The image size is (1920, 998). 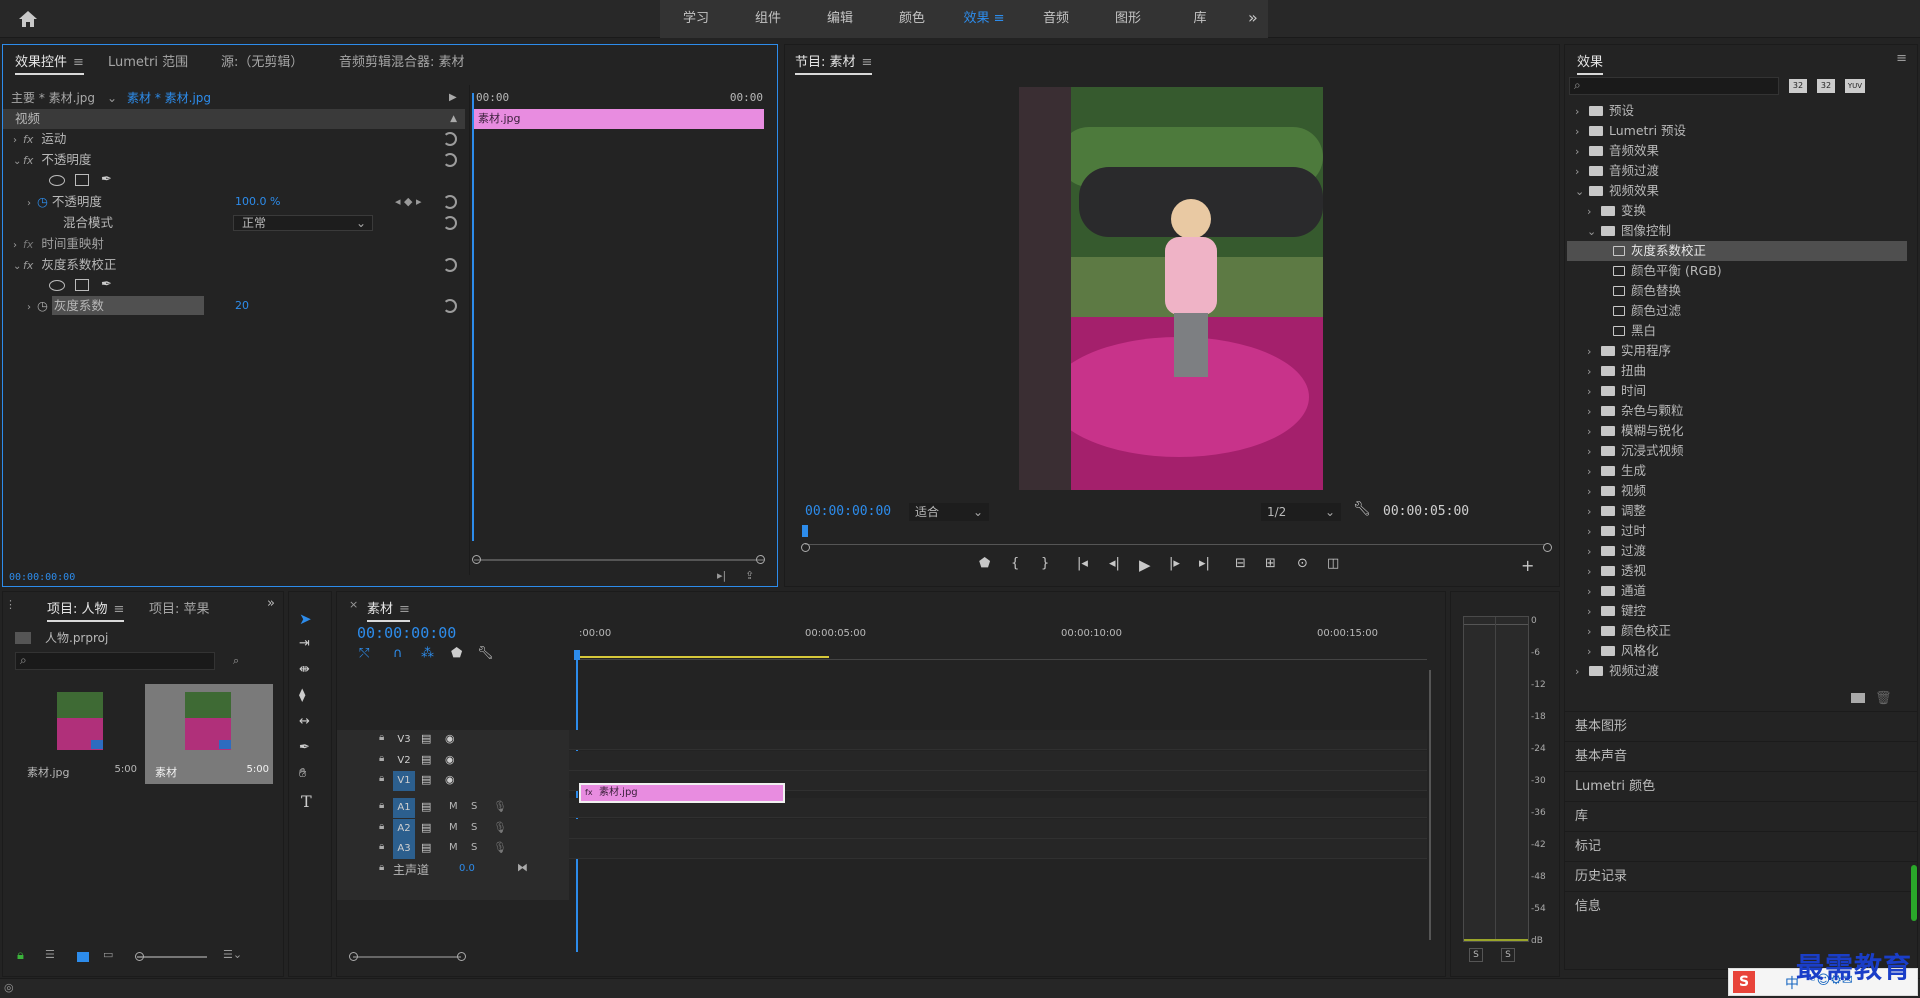 I want to click on step-forward-icon: |▸, so click(x=1174, y=563).